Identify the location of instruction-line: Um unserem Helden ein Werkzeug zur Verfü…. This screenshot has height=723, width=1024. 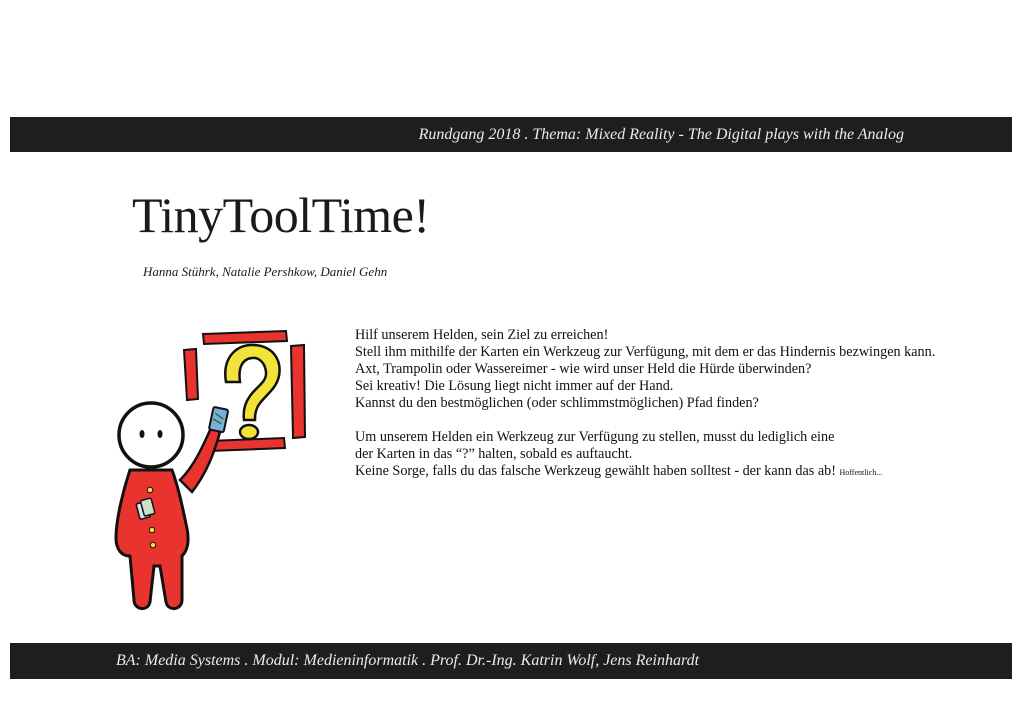
(595, 437).